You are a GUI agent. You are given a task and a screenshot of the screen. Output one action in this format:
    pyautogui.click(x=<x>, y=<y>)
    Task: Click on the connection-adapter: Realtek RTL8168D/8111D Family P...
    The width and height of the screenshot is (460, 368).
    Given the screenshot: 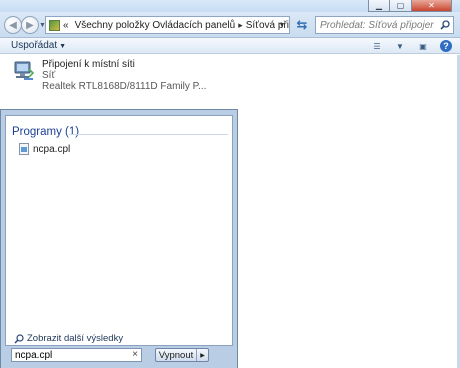 What is the action you would take?
    pyautogui.click(x=124, y=86)
    